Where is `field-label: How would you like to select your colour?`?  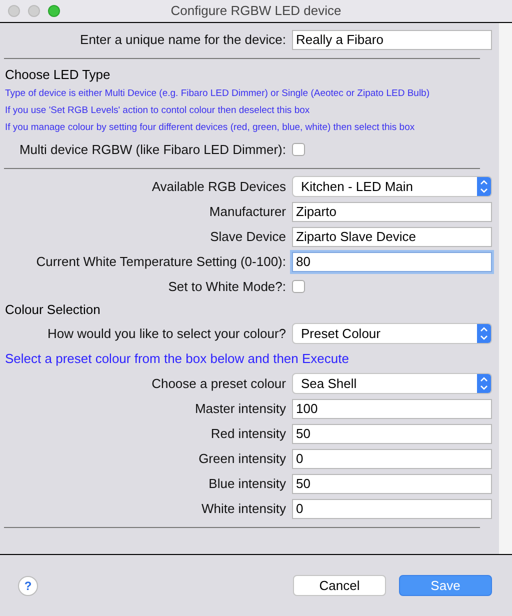 field-label: How would you like to select your colour? is located at coordinates (167, 333).